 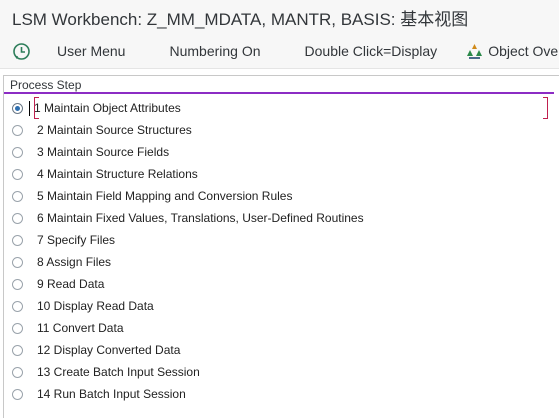 I want to click on process-step-row: 12 Display Converted Data, so click(x=96, y=350).